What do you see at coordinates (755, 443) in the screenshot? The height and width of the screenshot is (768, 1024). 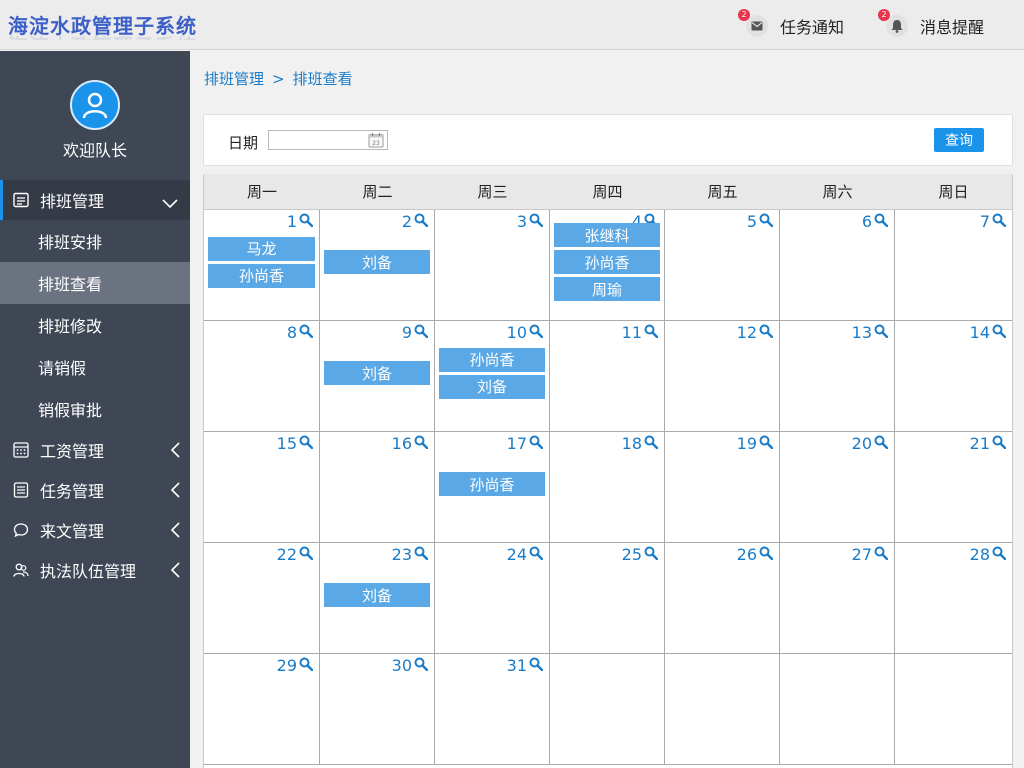 I see `day-number-link: 19` at bounding box center [755, 443].